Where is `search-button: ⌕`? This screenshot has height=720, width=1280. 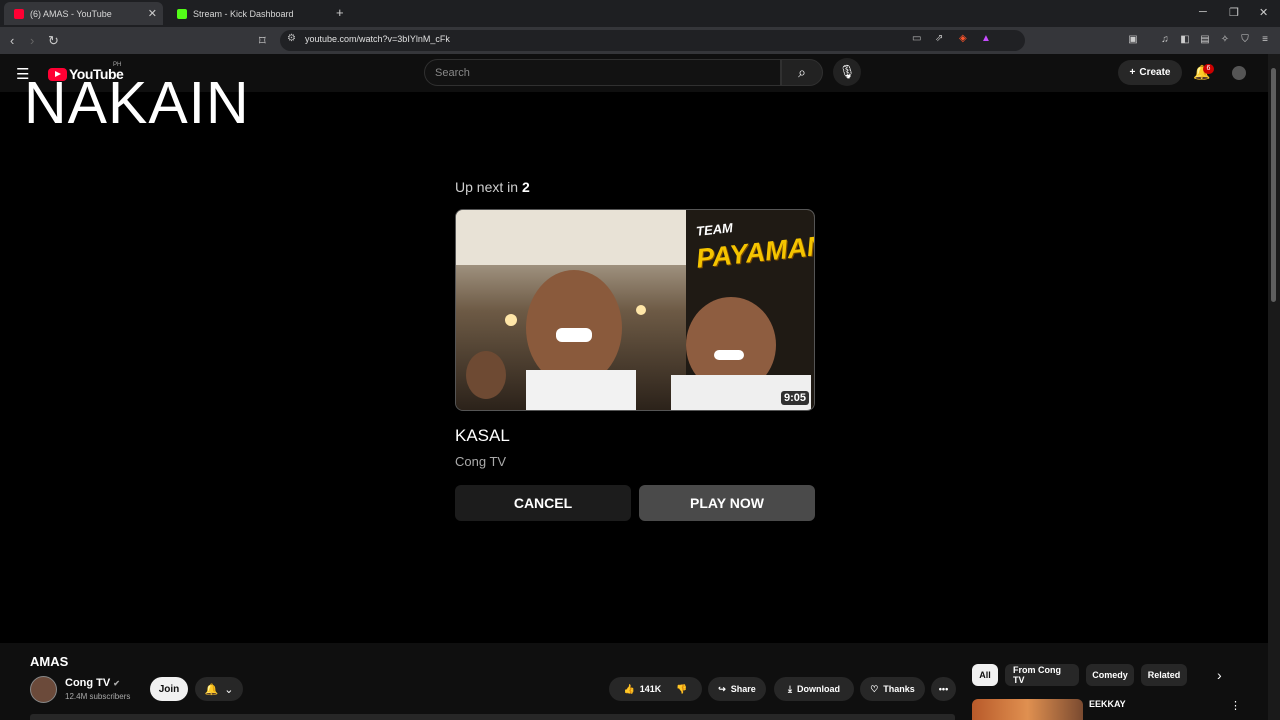
search-button: ⌕ is located at coordinates (802, 72).